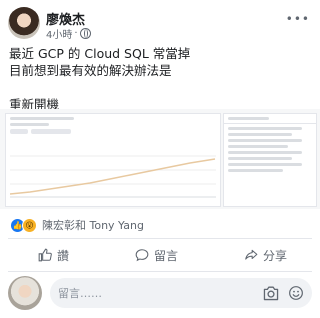 Image resolution: width=320 pixels, height=318 pixels. Describe the element at coordinates (24, 23) in the screenshot. I see `author-avatar` at that location.